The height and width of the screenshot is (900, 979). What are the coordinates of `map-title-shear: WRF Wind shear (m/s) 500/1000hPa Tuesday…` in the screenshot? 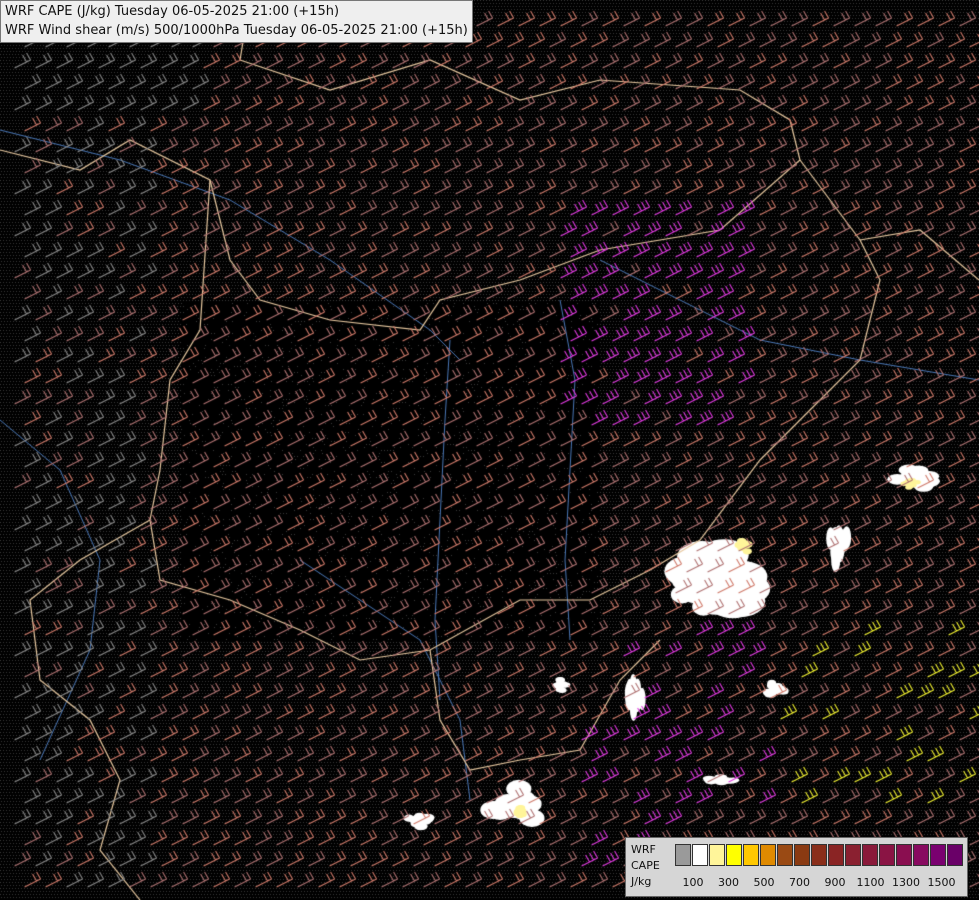 It's located at (236, 30).